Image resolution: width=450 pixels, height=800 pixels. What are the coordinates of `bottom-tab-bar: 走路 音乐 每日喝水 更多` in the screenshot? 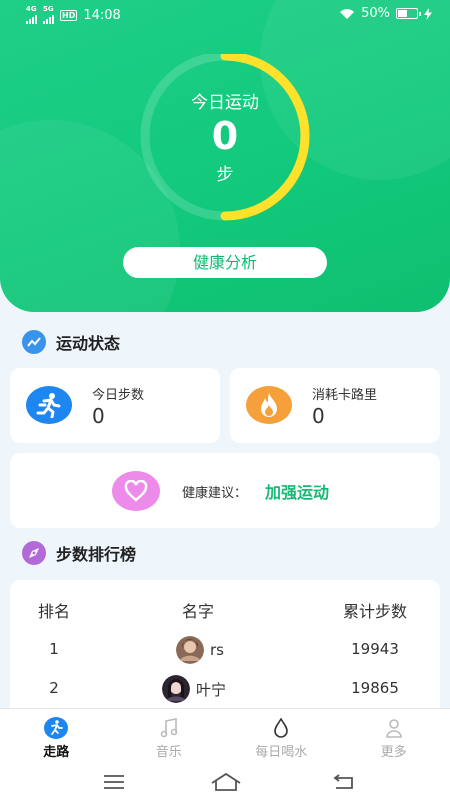 It's located at (225, 736).